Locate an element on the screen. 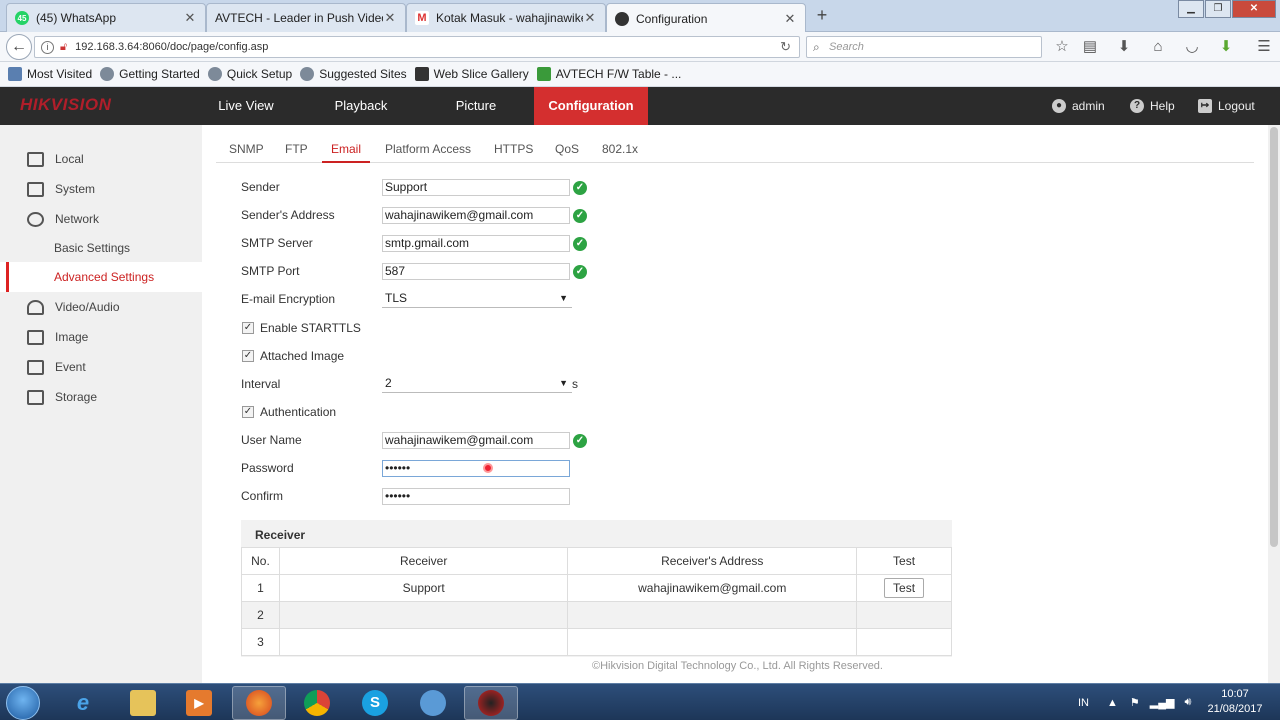 Image resolution: width=1280 pixels, height=721 pixels. taskbar-skype: S is located at coordinates (375, 703).